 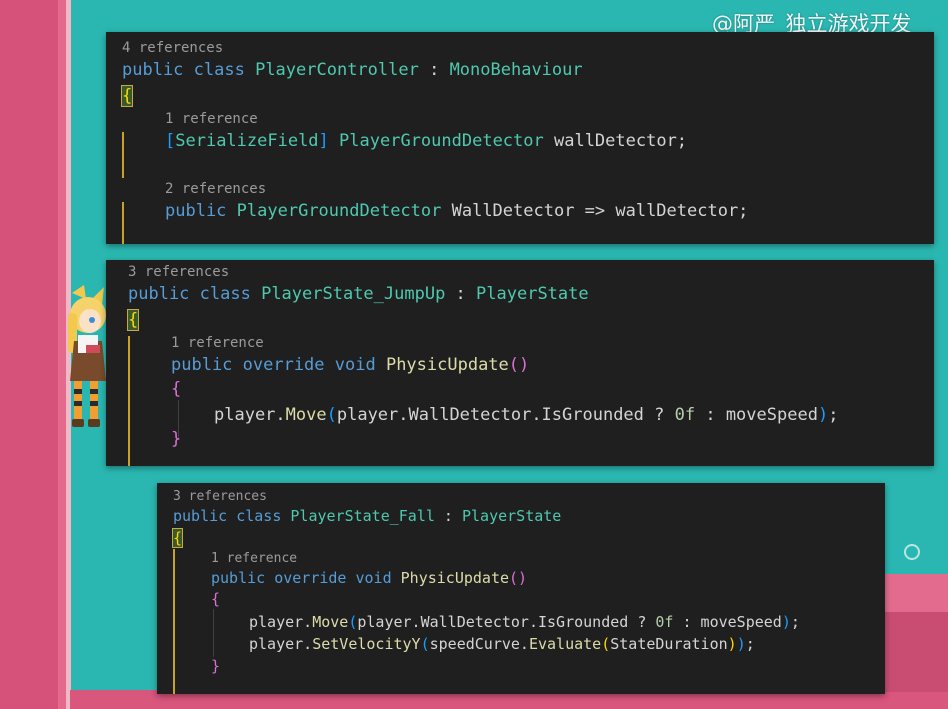 I want to click on scene-left-wall, so click(x=33, y=354).